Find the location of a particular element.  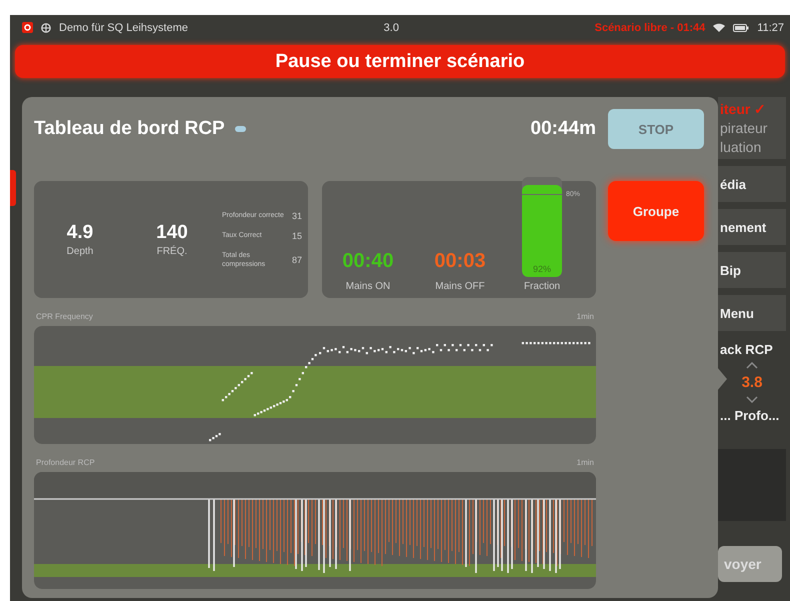

metric-label: Depth is located at coordinates (80, 251).